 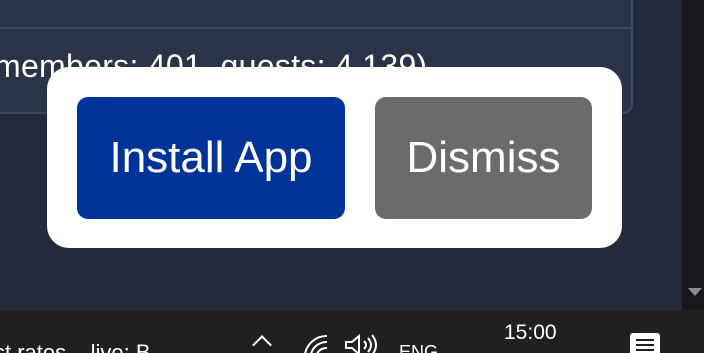 I want to click on scroll-down-icon, so click(x=695, y=292).